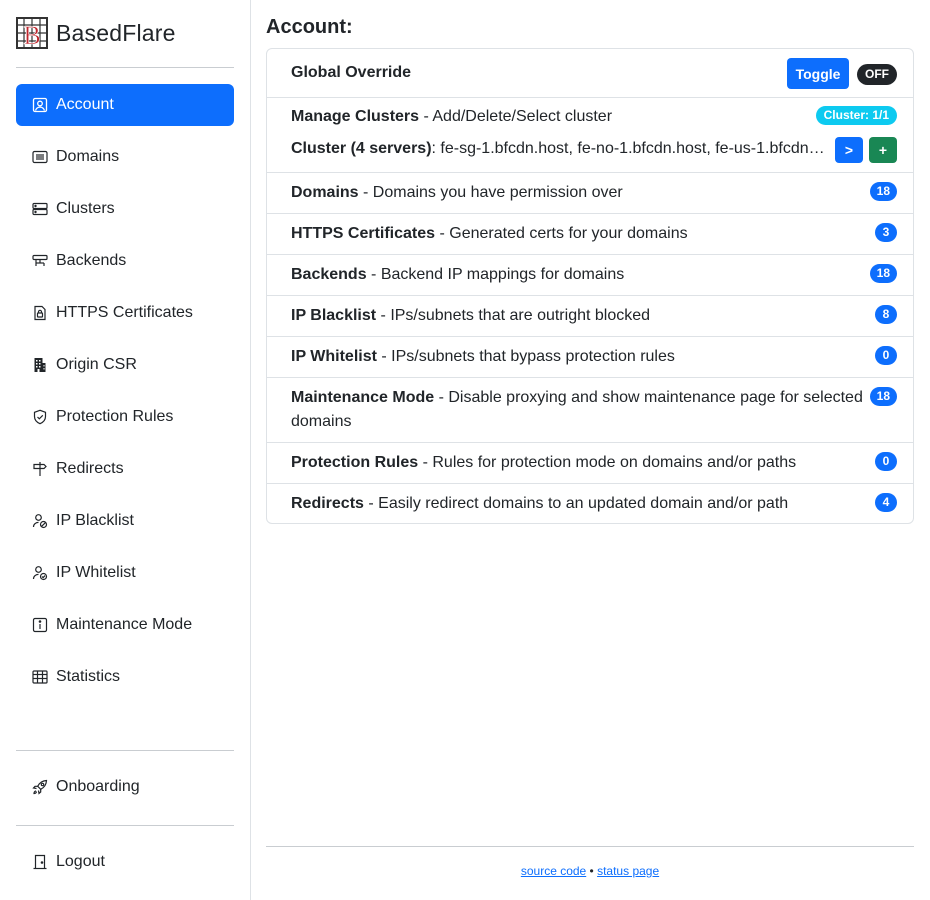 This screenshot has height=900, width=930. I want to click on row-title: Domains, so click(325, 192).